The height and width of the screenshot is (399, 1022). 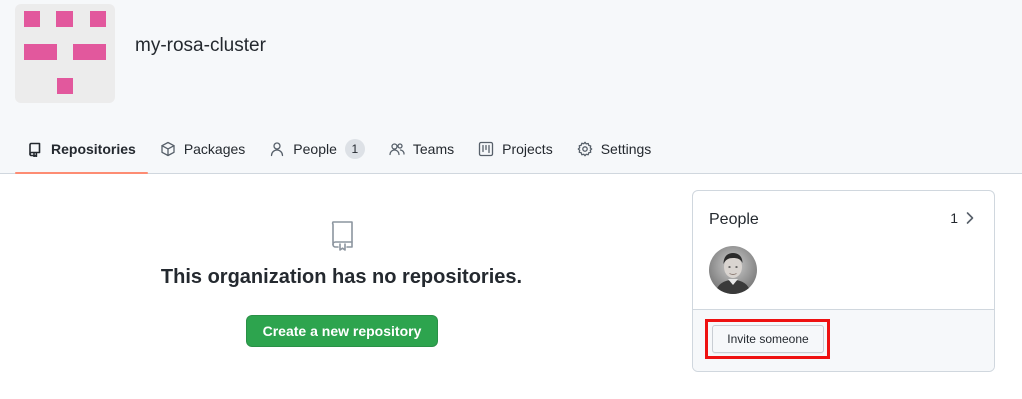 I want to click on tab-projects: Projects, so click(x=515, y=149).